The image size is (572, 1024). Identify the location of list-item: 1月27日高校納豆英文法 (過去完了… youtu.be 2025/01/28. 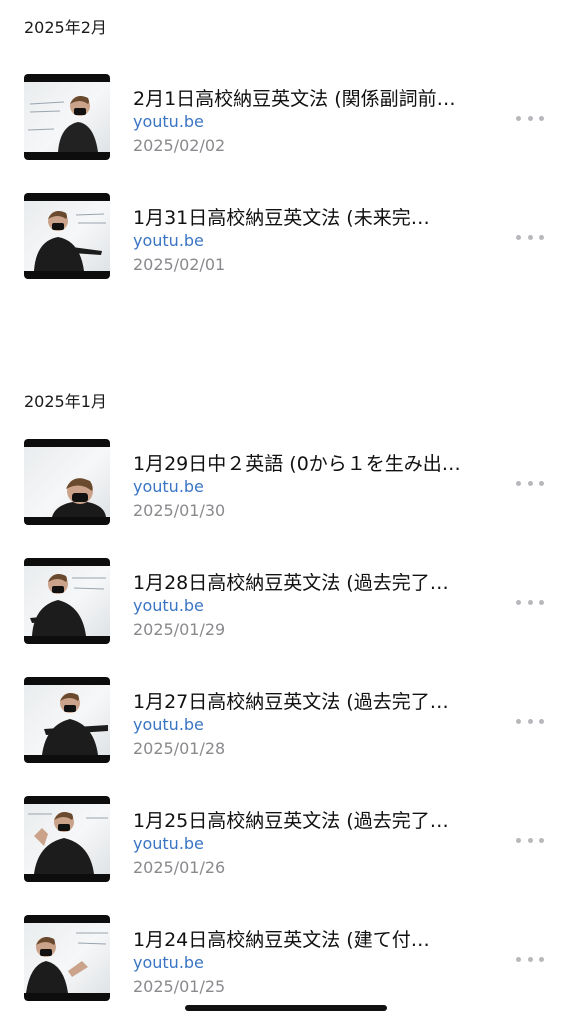
(286, 722).